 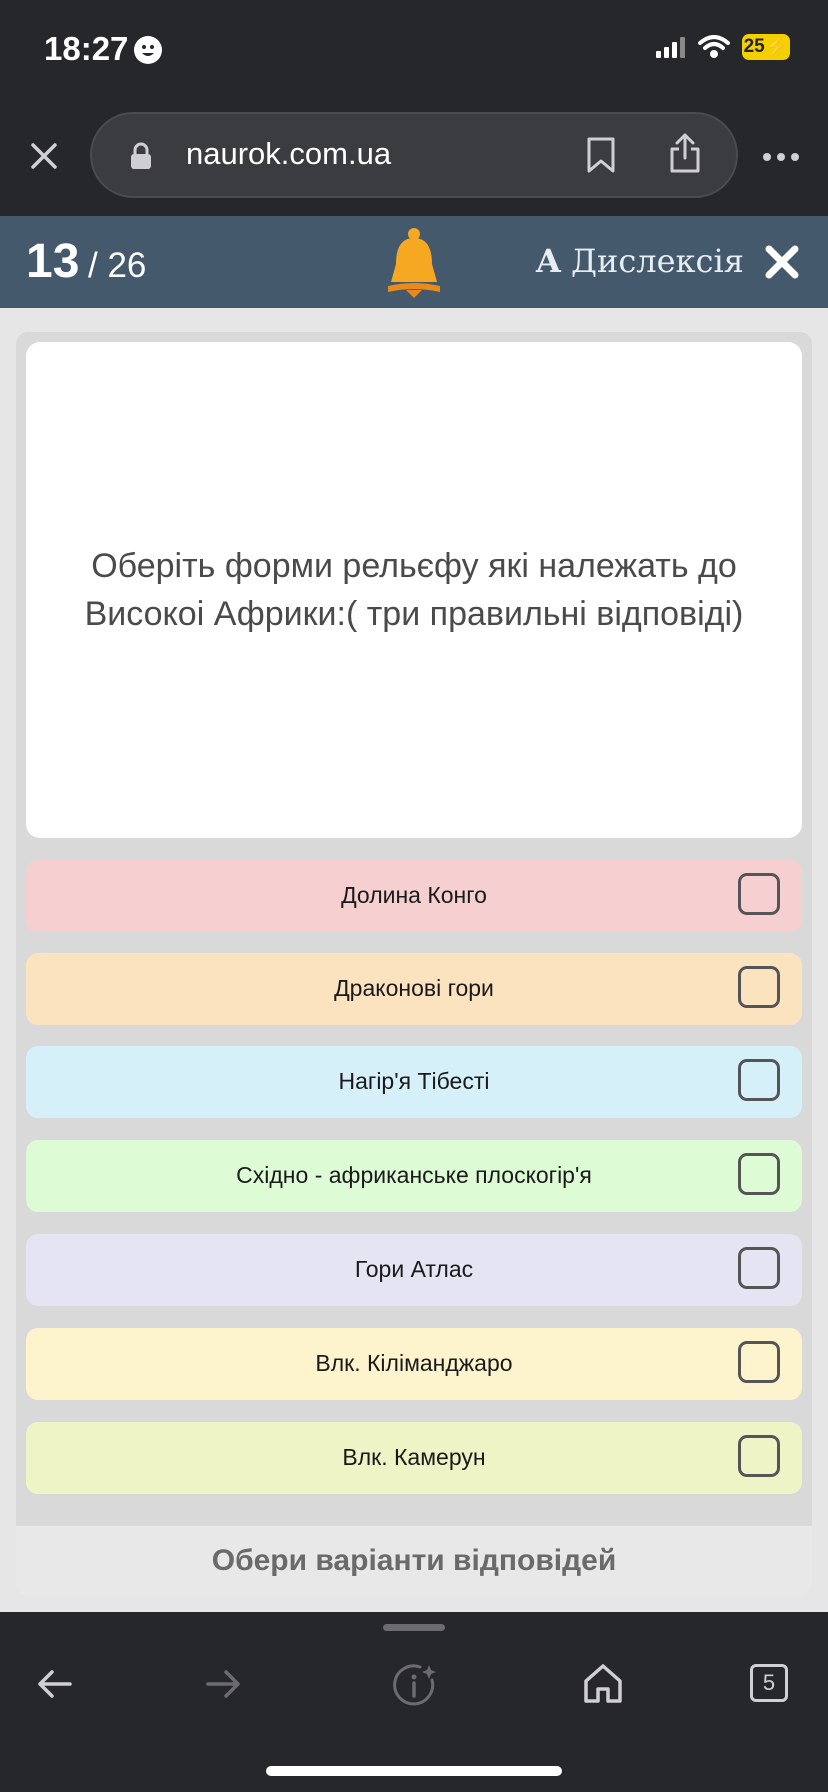 I want to click on answer-option-label: Драконові гори, so click(x=414, y=988).